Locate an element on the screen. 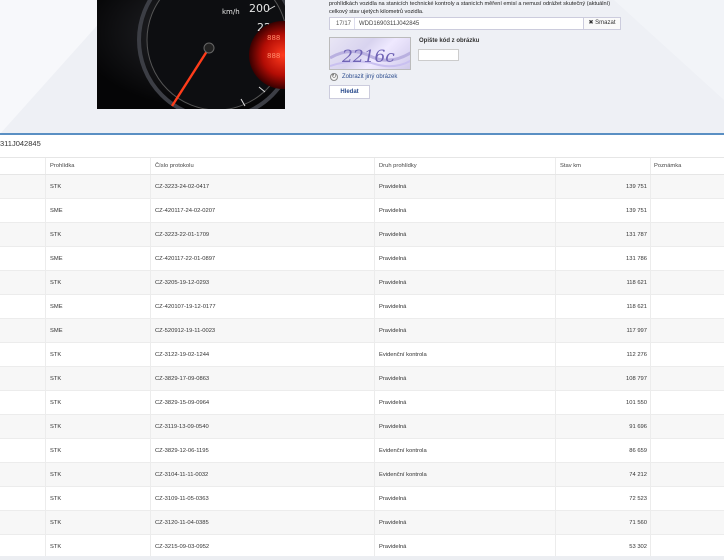 Image resolution: width=724 pixels, height=560 pixels. cell-protocol: CZ-420117-22-01-0897 is located at coordinates (185, 258).